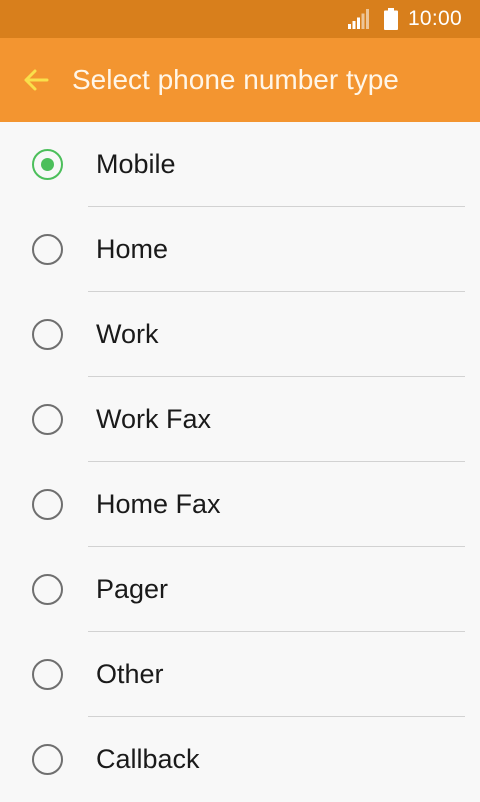  Describe the element at coordinates (154, 419) in the screenshot. I see `option-label: Work Fax` at that location.